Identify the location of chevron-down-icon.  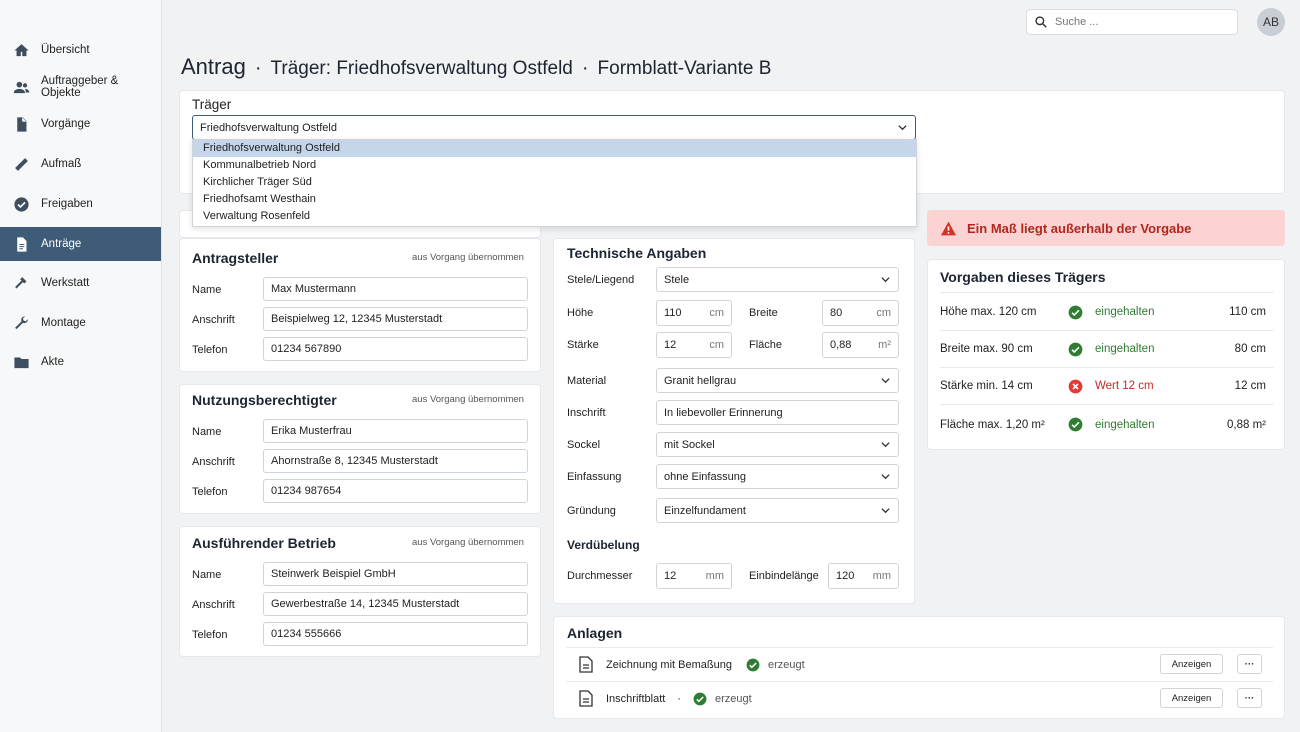
(885, 381).